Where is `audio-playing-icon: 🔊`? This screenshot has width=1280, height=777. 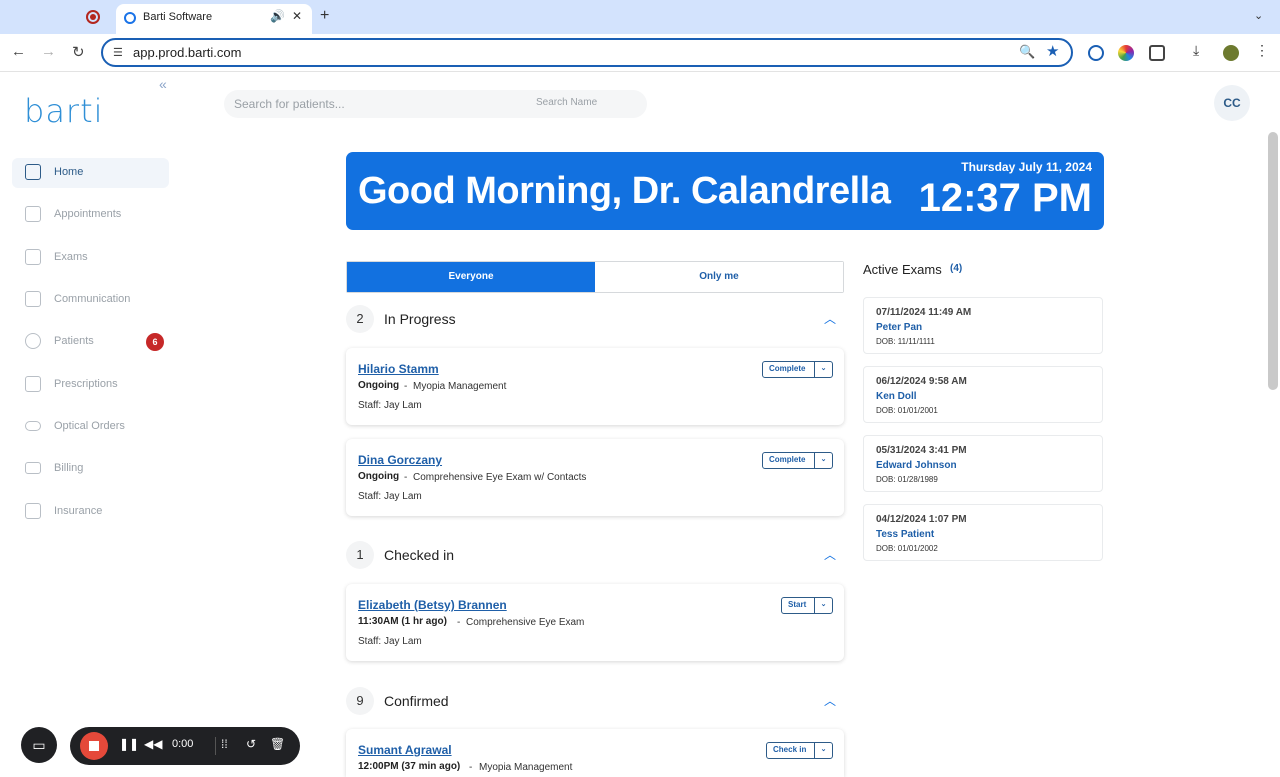 audio-playing-icon: 🔊 is located at coordinates (277, 16).